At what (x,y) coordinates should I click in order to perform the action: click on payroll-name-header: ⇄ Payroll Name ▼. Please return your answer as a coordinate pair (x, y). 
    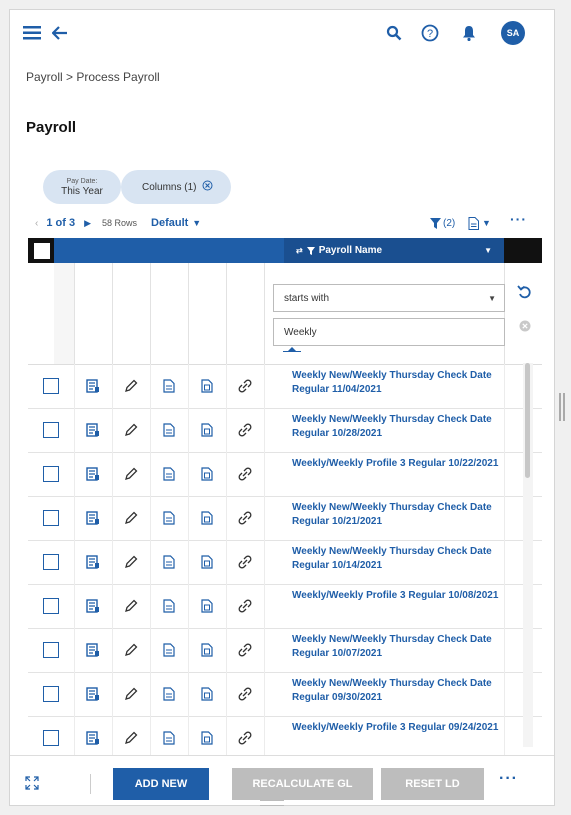
    Looking at the image, I should click on (394, 250).